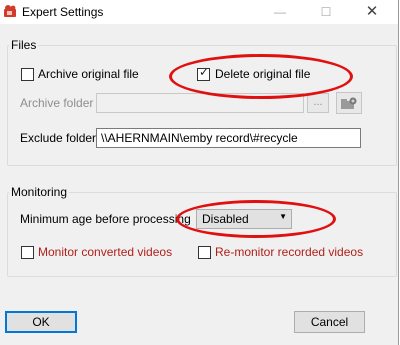  I want to click on chevron-down-icon: ▼, so click(283, 216).